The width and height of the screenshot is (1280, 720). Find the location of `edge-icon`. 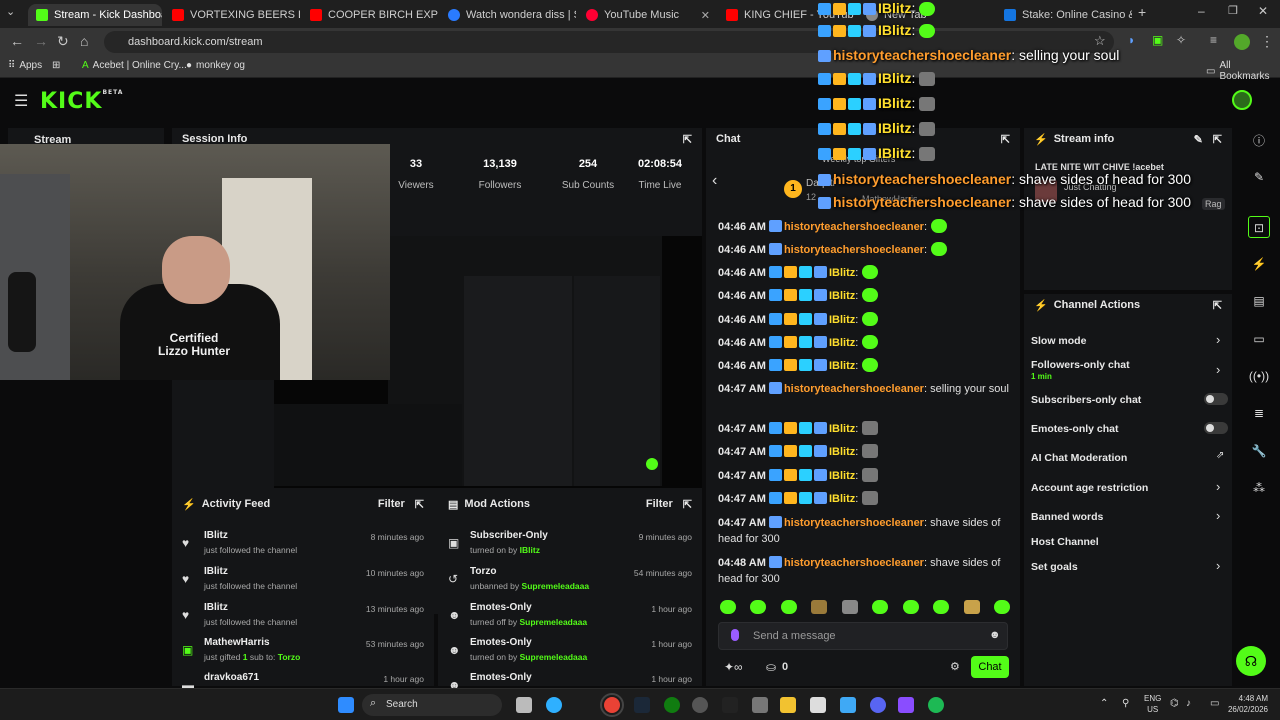

edge-icon is located at coordinates (554, 705).